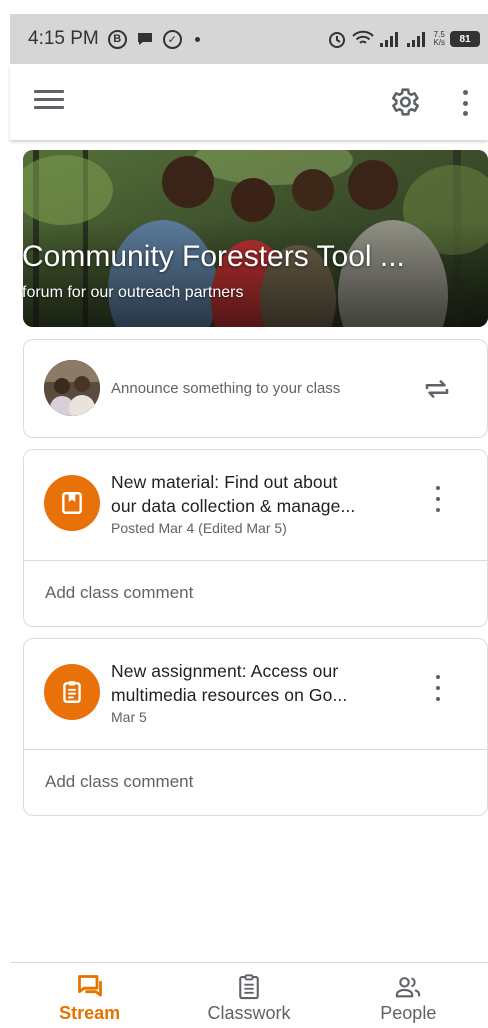 This screenshot has height=1028, width=488. Describe the element at coordinates (439, 42) in the screenshot. I see `network-speed-unit: K/s` at that location.